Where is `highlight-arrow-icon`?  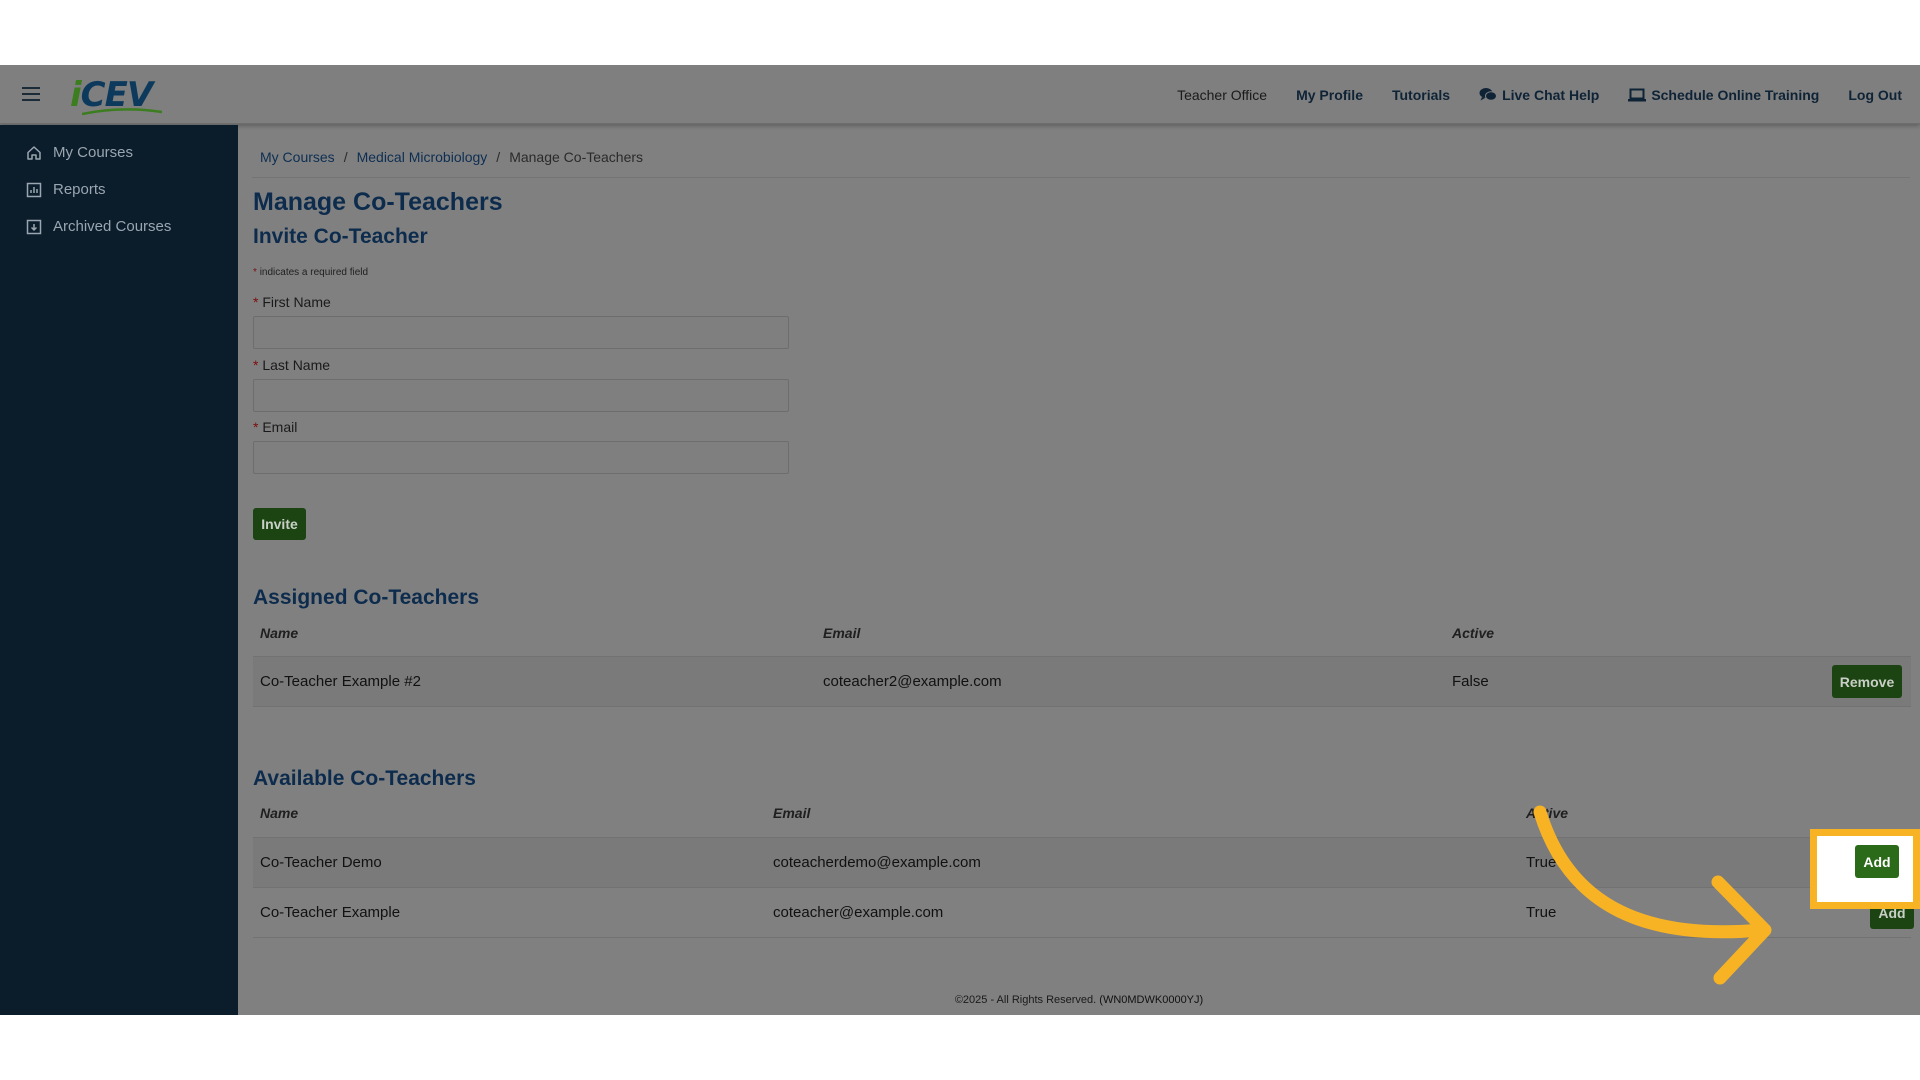 highlight-arrow-icon is located at coordinates (1652, 895).